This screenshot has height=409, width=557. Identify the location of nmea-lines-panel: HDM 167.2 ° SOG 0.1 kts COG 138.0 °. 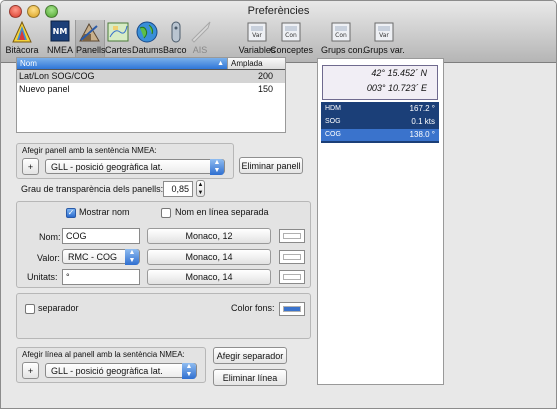
(380, 122).